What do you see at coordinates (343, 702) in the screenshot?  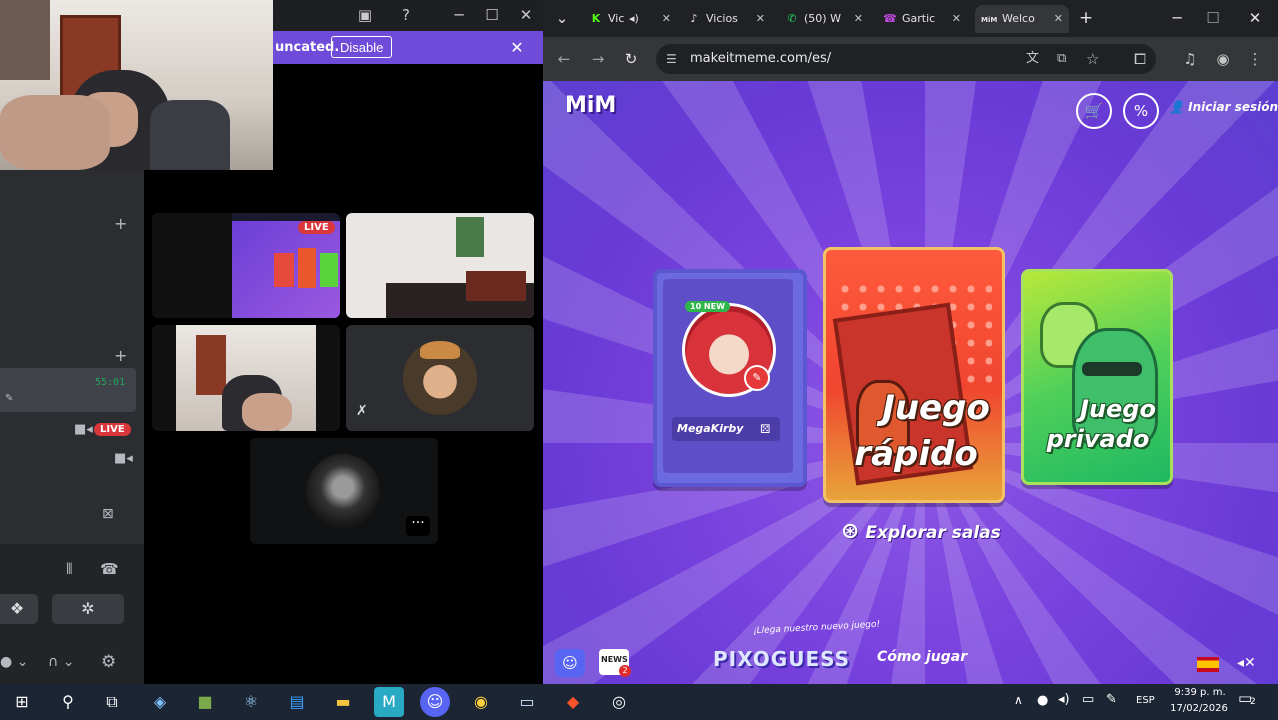 I see `file-explorer-icon: ▬` at bounding box center [343, 702].